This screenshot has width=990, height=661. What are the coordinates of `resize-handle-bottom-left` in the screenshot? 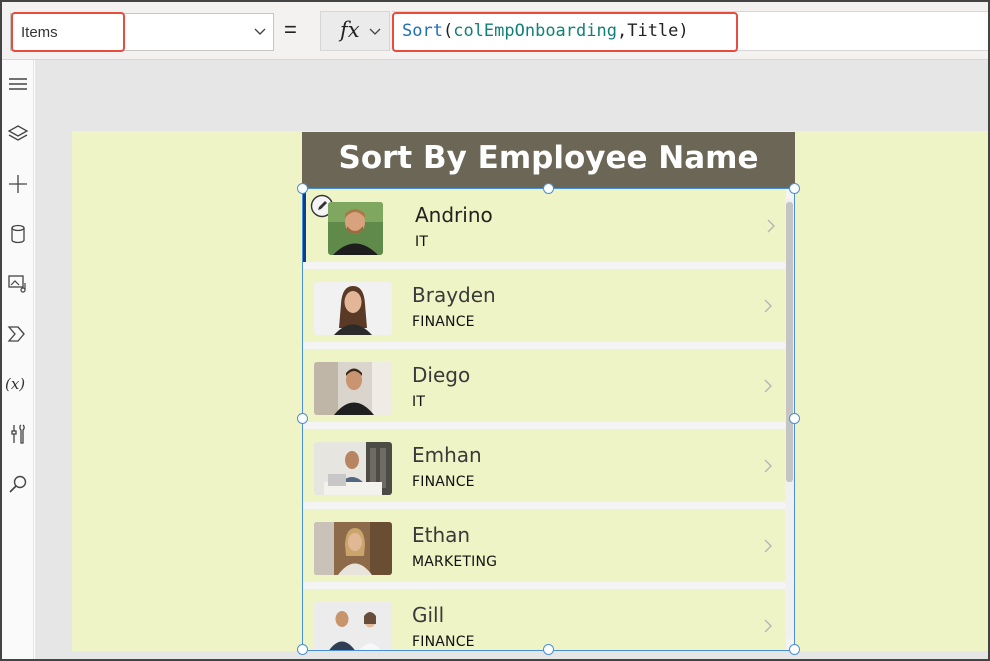 It's located at (302, 649).